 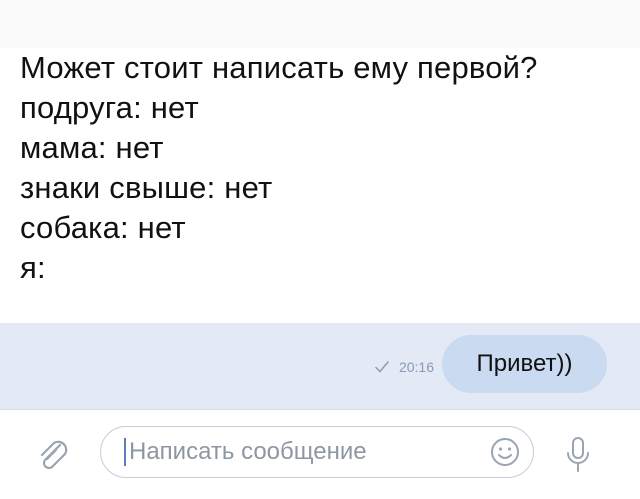 I want to click on microphone-icon, so click(x=578, y=456).